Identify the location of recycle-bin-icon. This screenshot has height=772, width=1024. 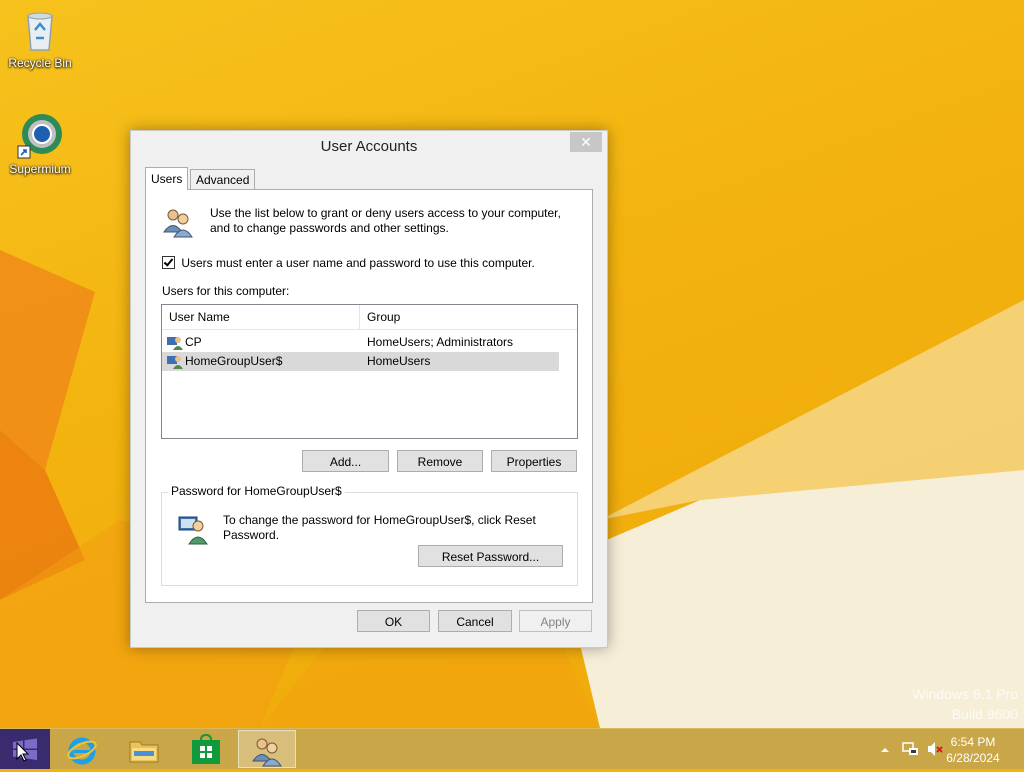
(40, 31).